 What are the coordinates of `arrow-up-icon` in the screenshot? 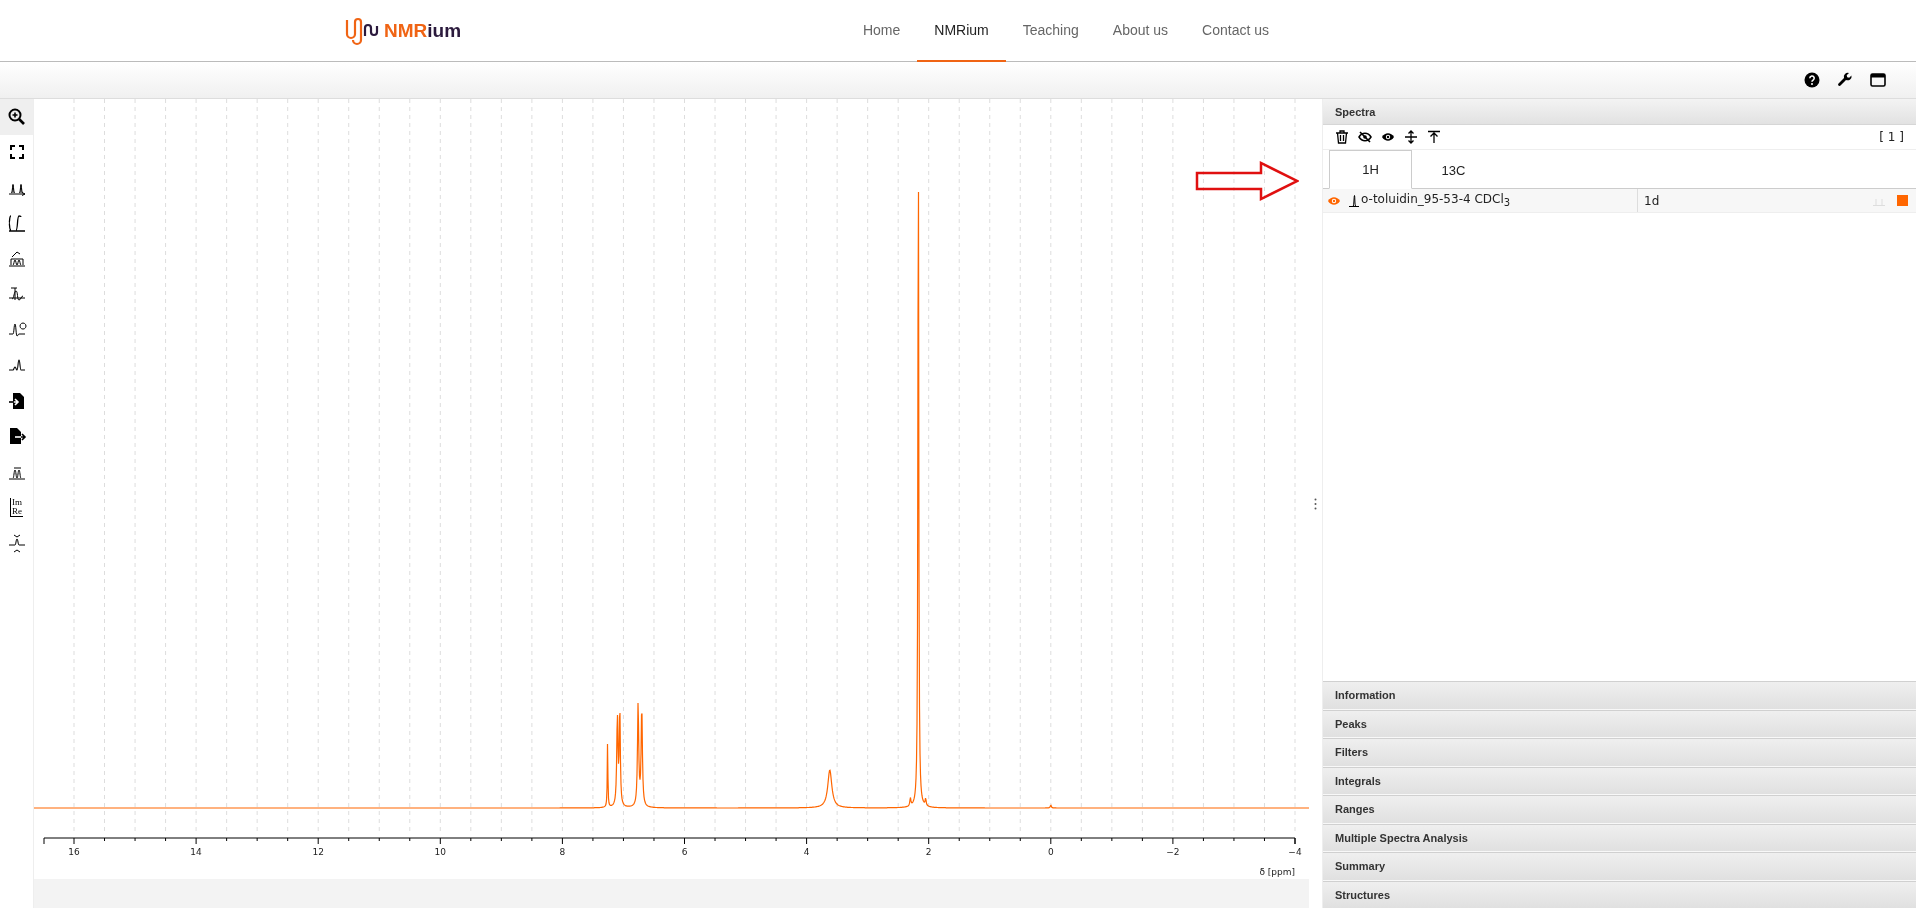 It's located at (1434, 137).